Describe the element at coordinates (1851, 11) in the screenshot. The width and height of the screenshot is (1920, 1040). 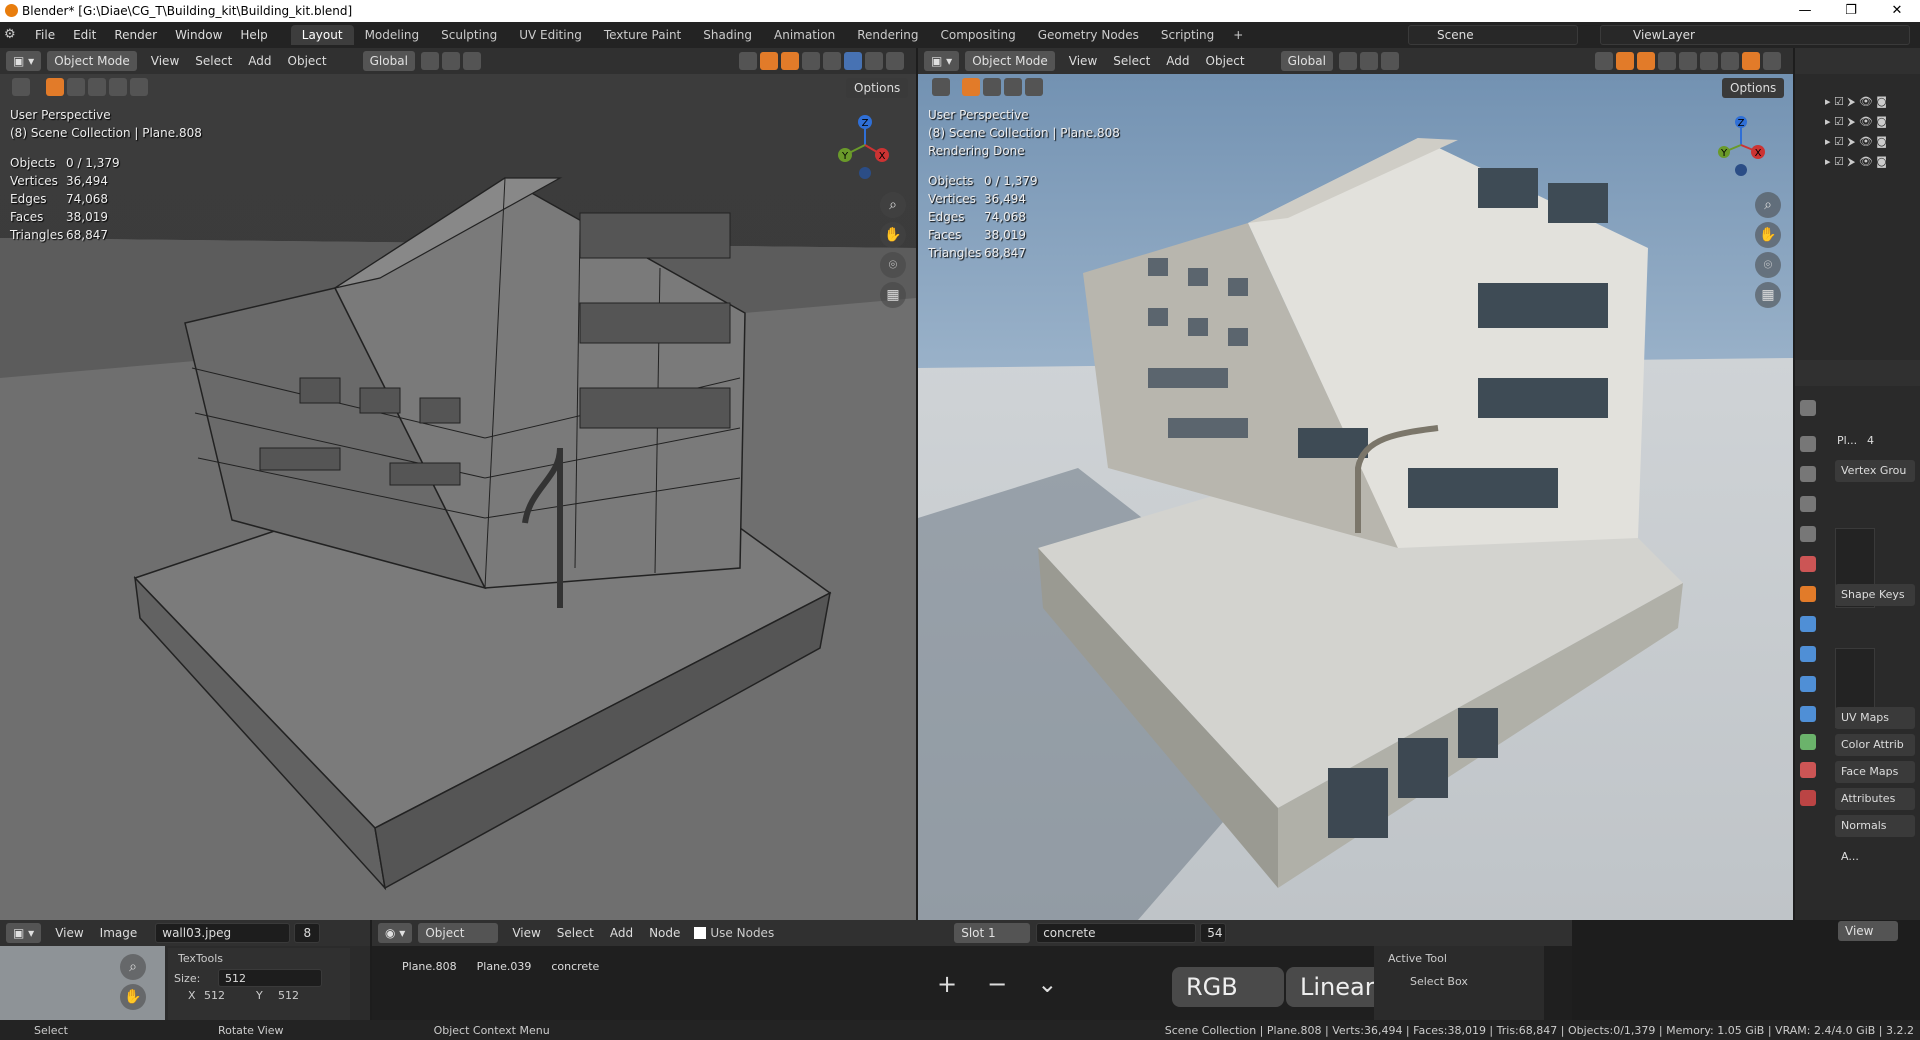
I see `maximize-button: ❐` at that location.